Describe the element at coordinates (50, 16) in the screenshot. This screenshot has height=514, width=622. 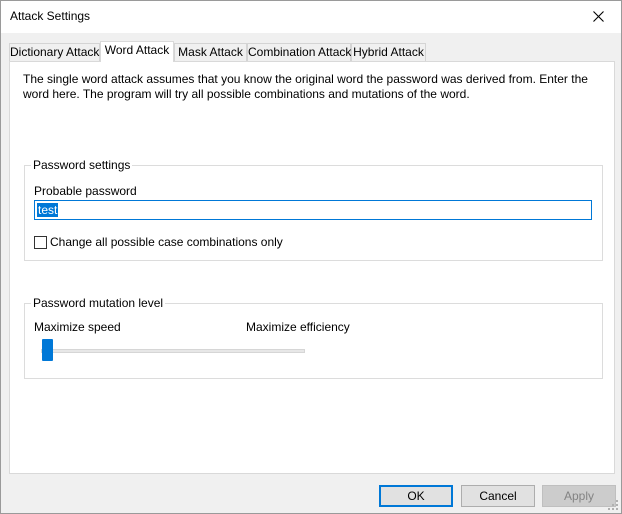
I see `window-title: Attack Settings` at that location.